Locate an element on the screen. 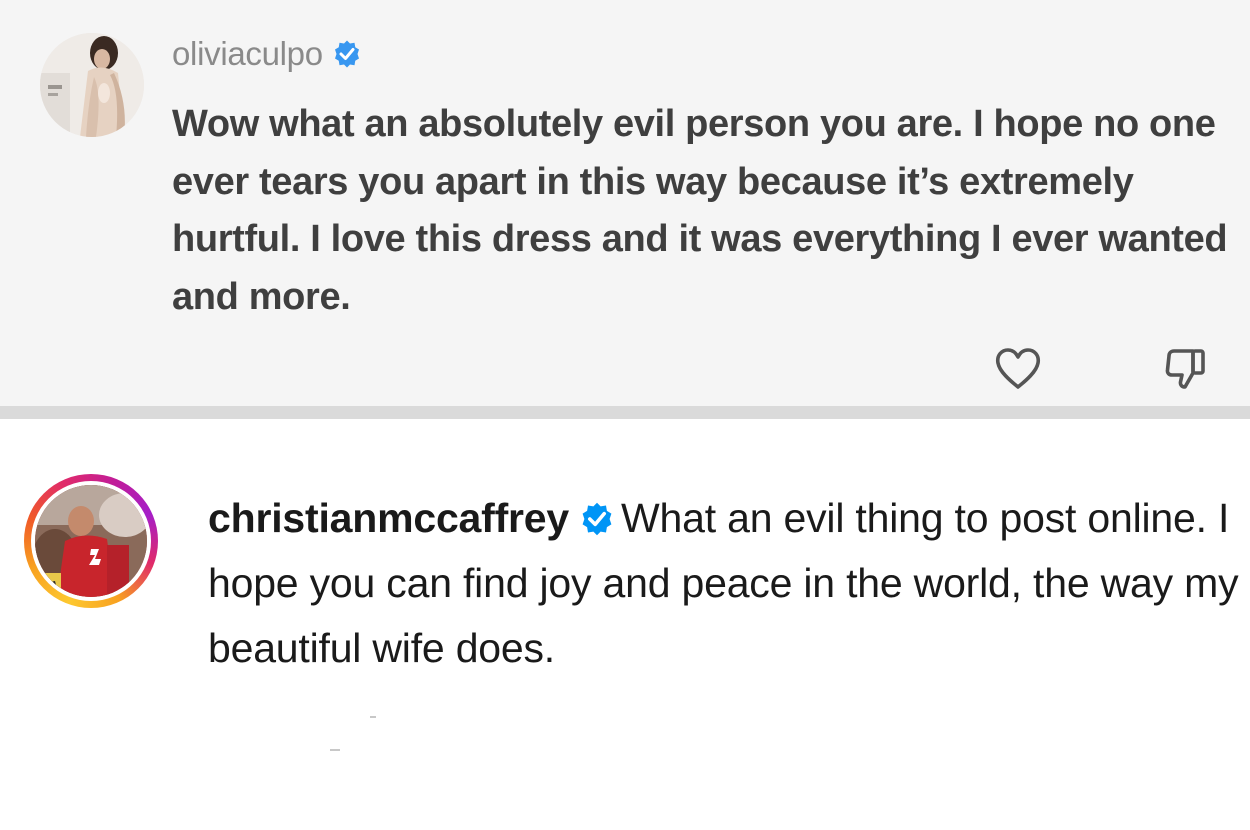 The image size is (1250, 830). comment-header: oliviaculpo is located at coordinates (267, 54).